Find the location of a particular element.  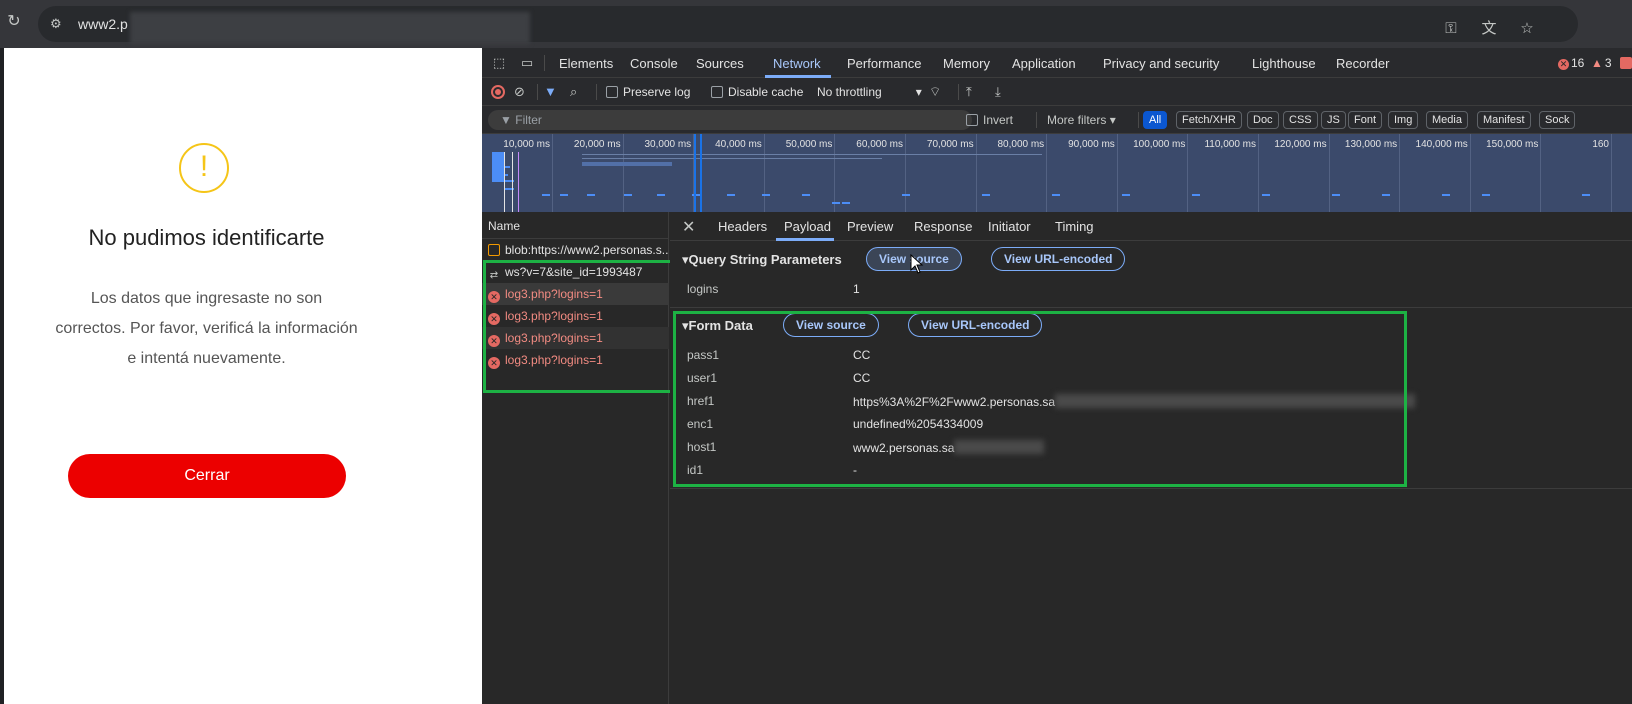

password-key-icon: ⚿ is located at coordinates (1451, 29).